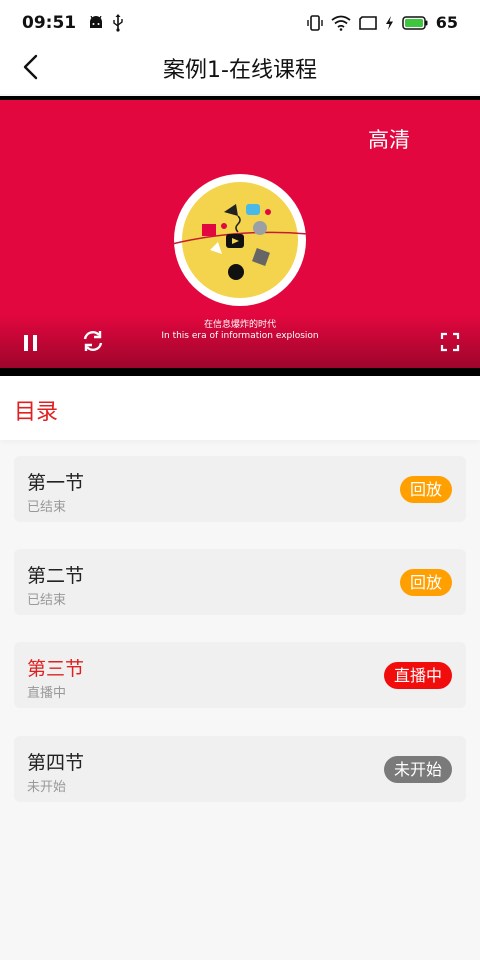 This screenshot has height=960, width=480. Describe the element at coordinates (240, 675) in the screenshot. I see `lesson-card-3: 第三节 直播中 直播中` at that location.